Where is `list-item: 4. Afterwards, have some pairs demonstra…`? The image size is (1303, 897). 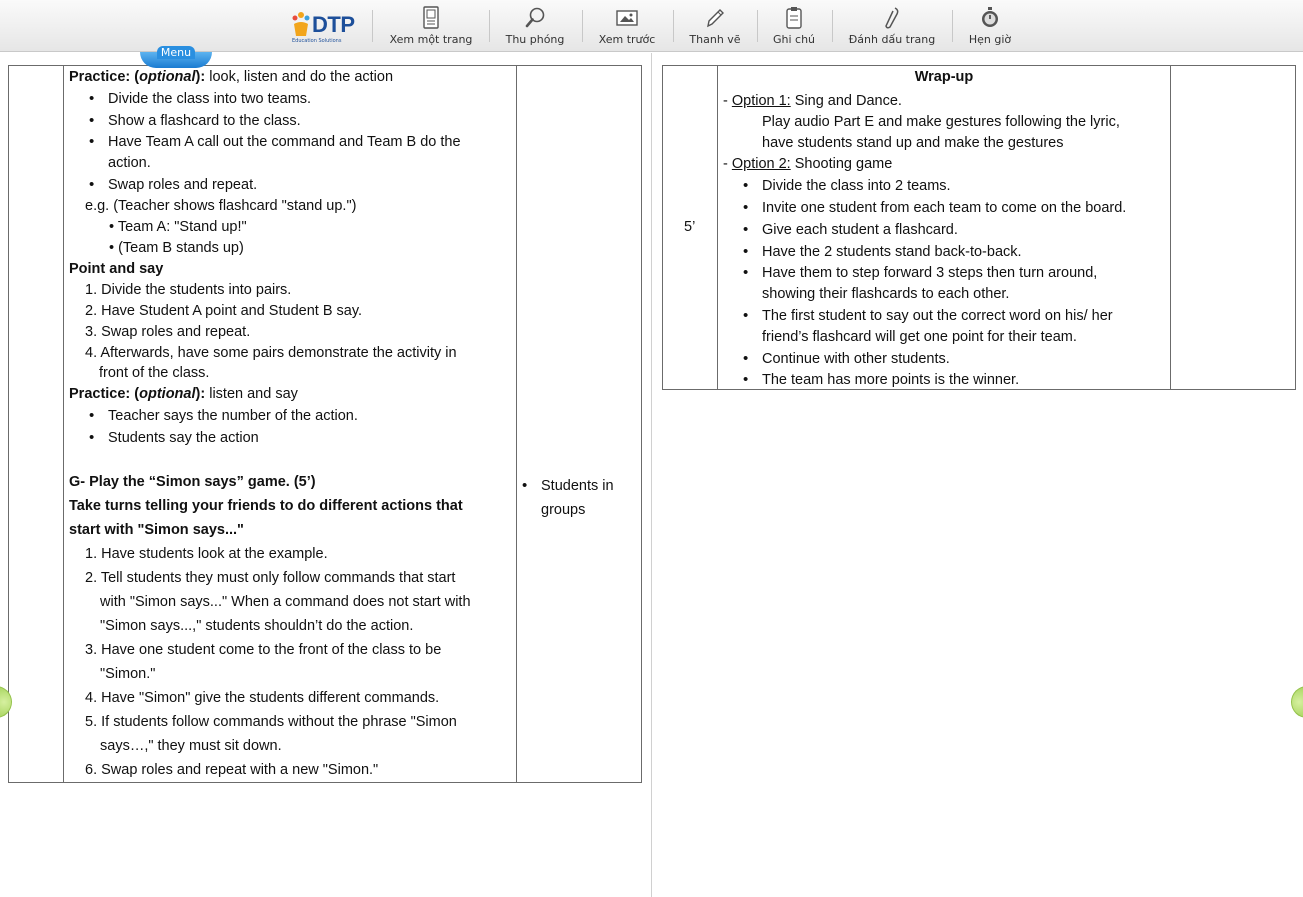 list-item: 4. Afterwards, have some pairs demonstra… is located at coordinates (271, 353).